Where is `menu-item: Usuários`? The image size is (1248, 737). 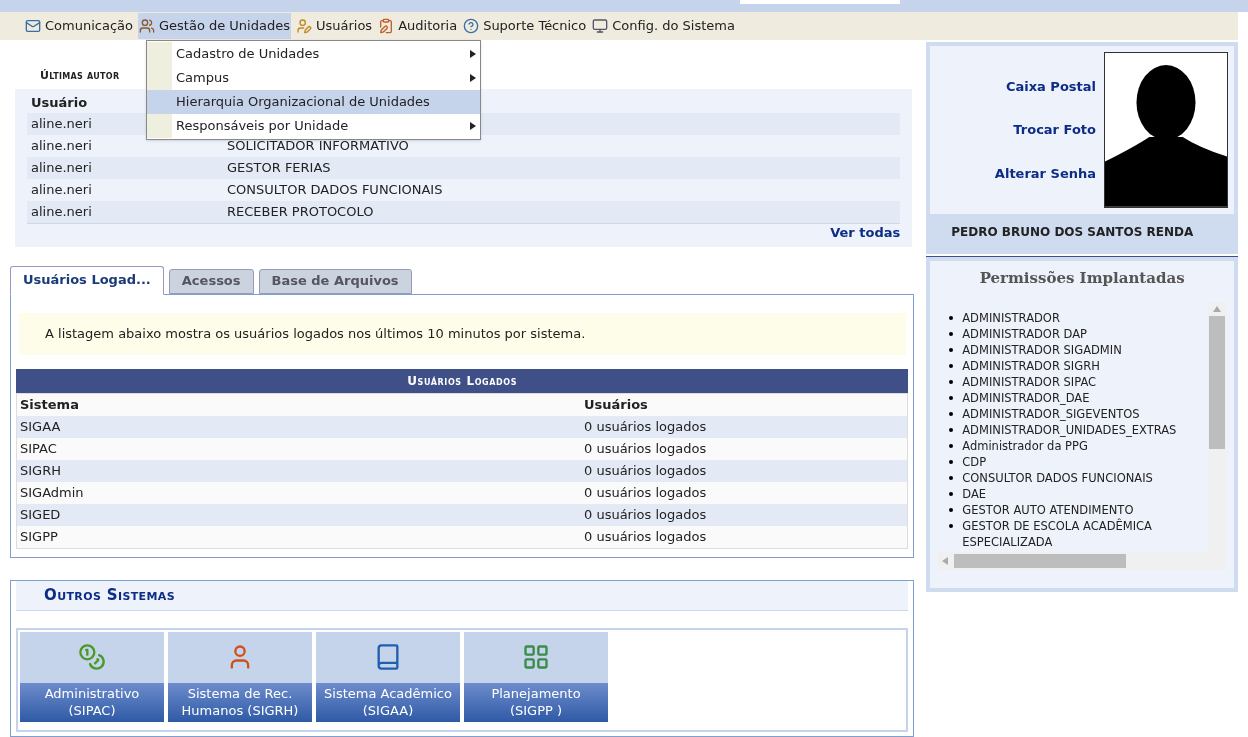 menu-item: Usuários is located at coordinates (334, 26).